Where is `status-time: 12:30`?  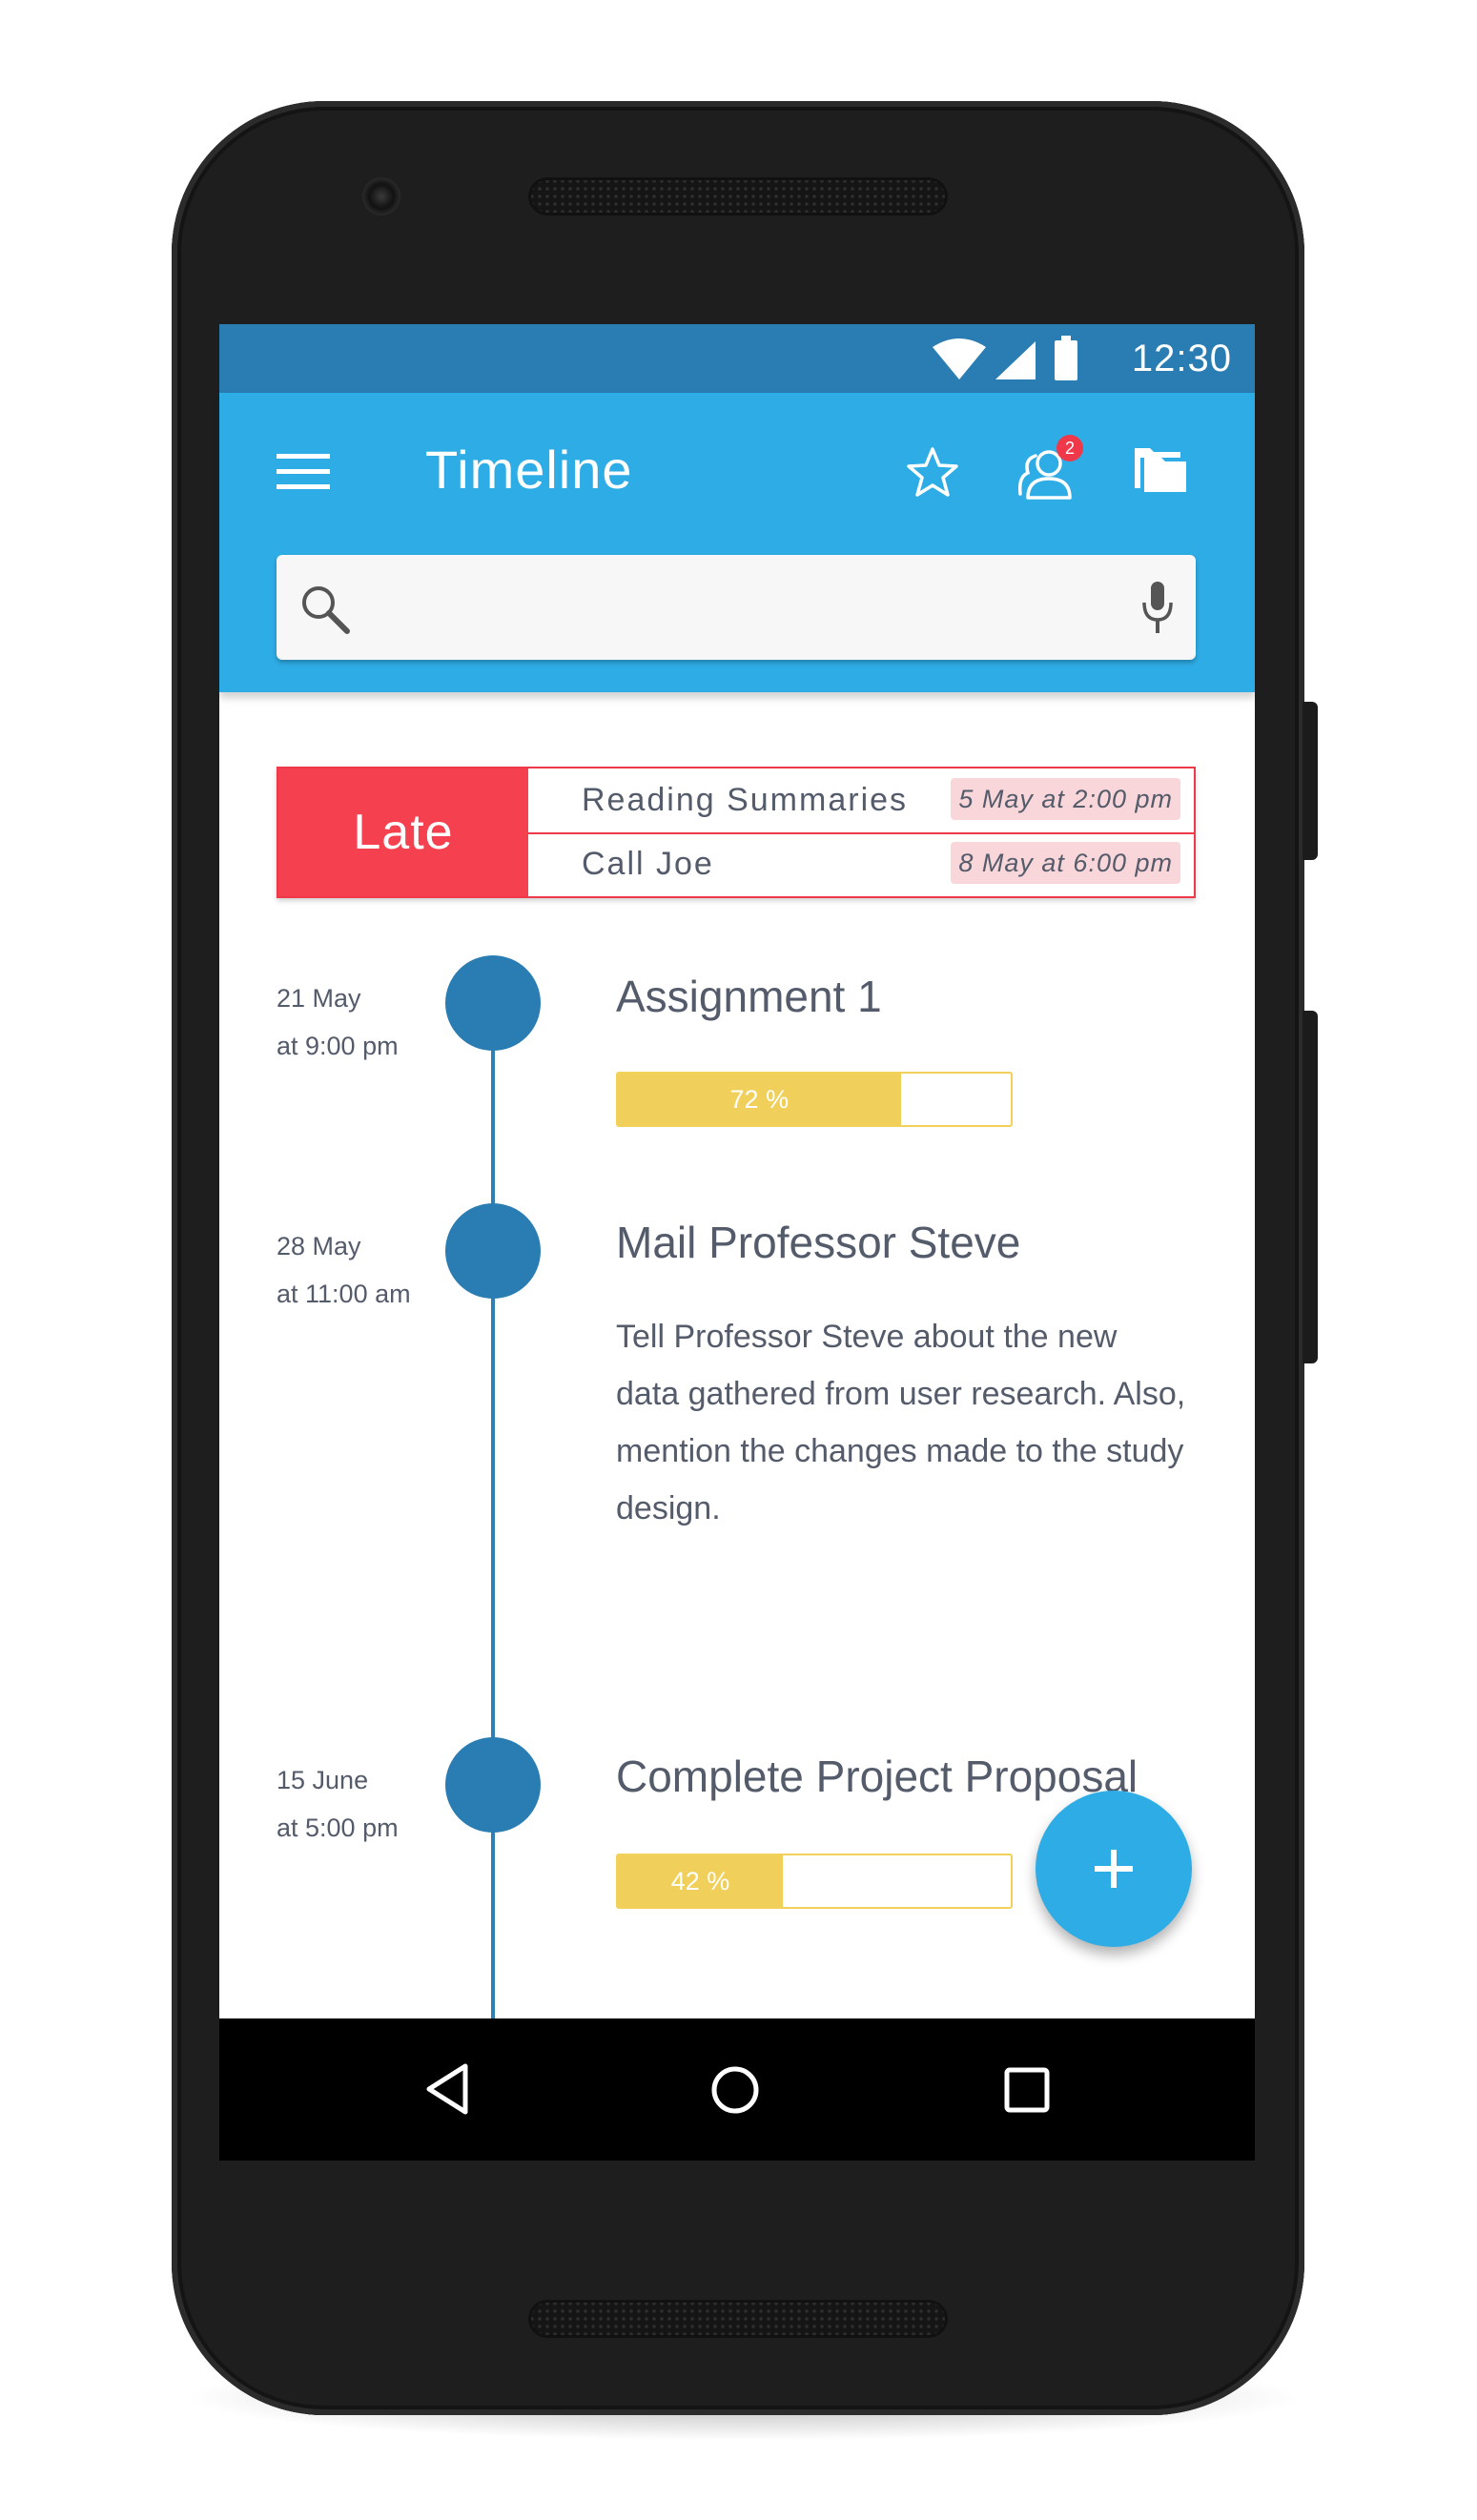 status-time: 12:30 is located at coordinates (1182, 358).